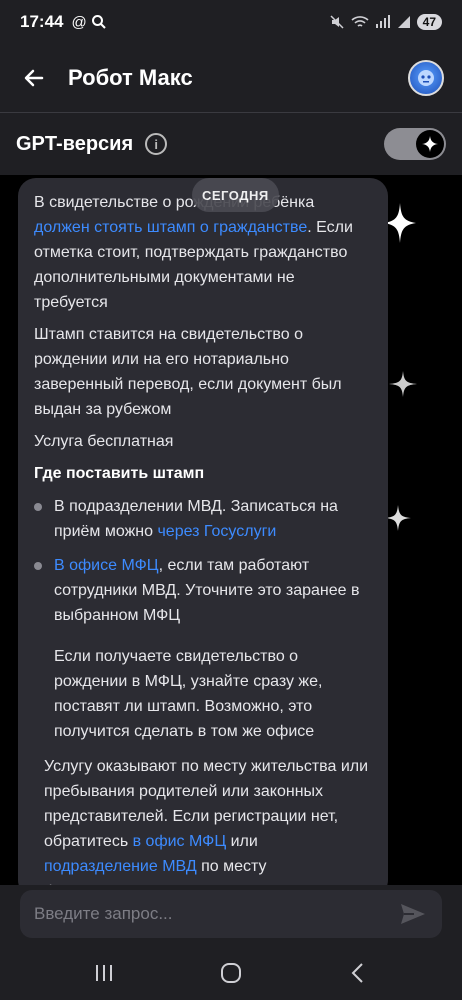 The image size is (462, 1000). I want to click on input-area, so click(231, 915).